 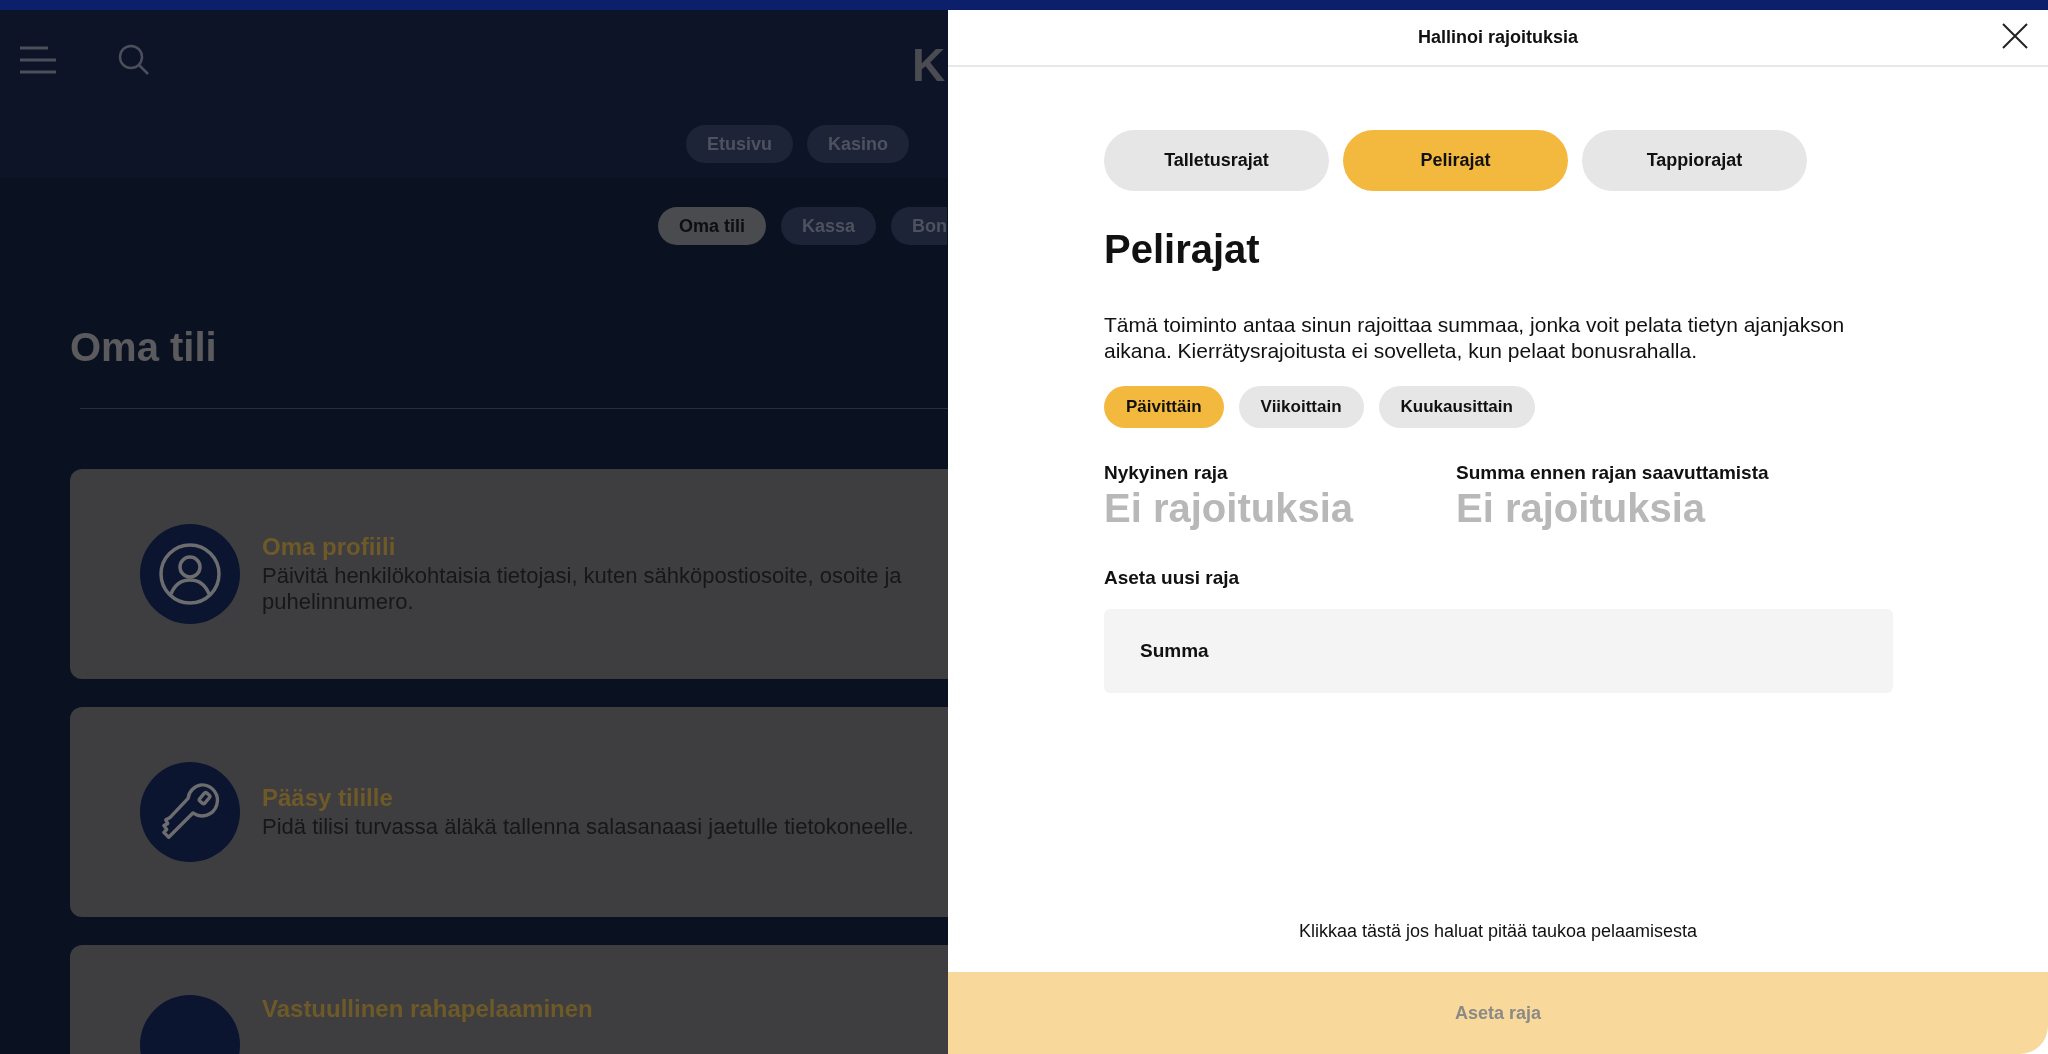 I want to click on search-icon, so click(x=134, y=60).